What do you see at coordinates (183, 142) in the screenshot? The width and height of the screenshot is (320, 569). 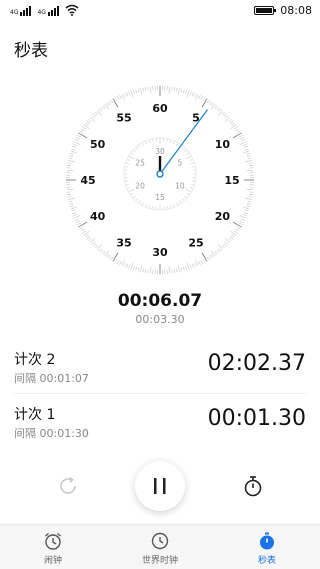 I see `second-hand` at bounding box center [183, 142].